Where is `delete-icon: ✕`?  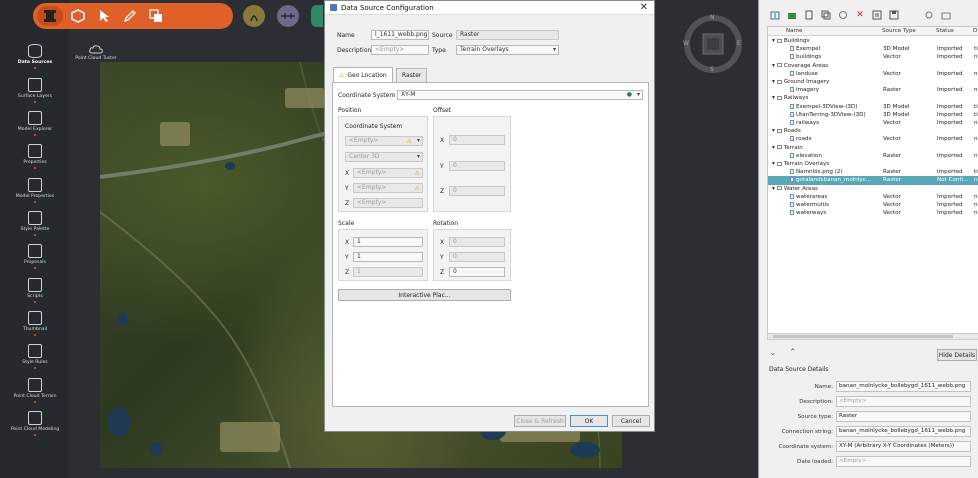 delete-icon: ✕ is located at coordinates (860, 15).